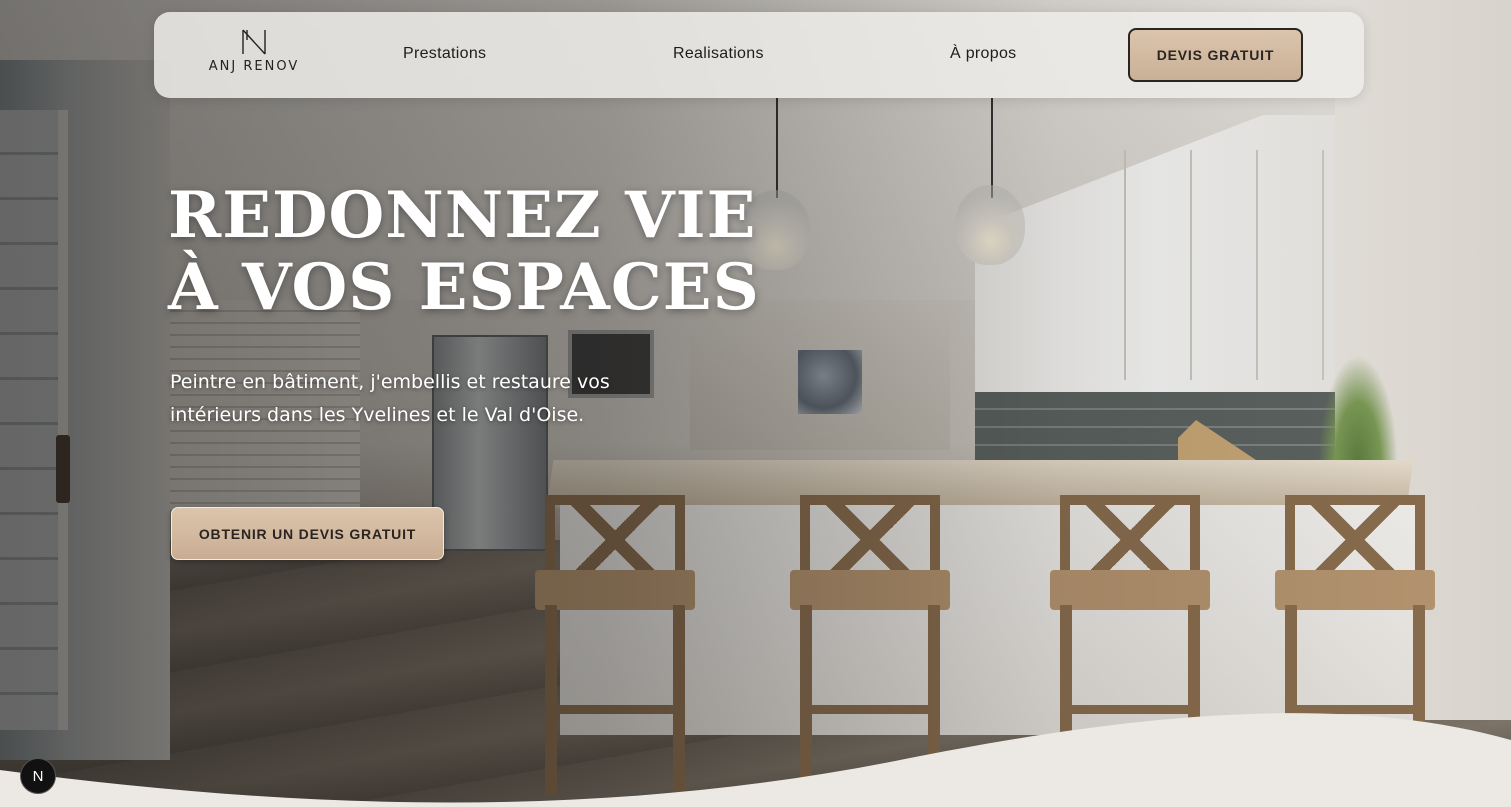  Describe the element at coordinates (755, 760) in the screenshot. I see `wave-divider` at that location.